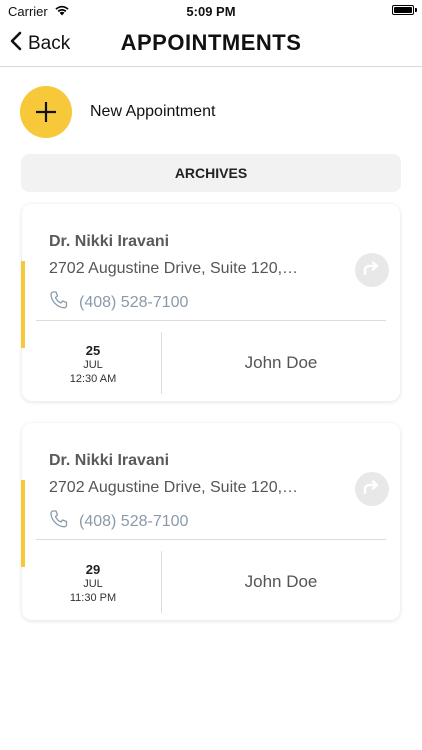 This screenshot has height=750, width=422. I want to click on status-time: 5:09 PM, so click(211, 11).